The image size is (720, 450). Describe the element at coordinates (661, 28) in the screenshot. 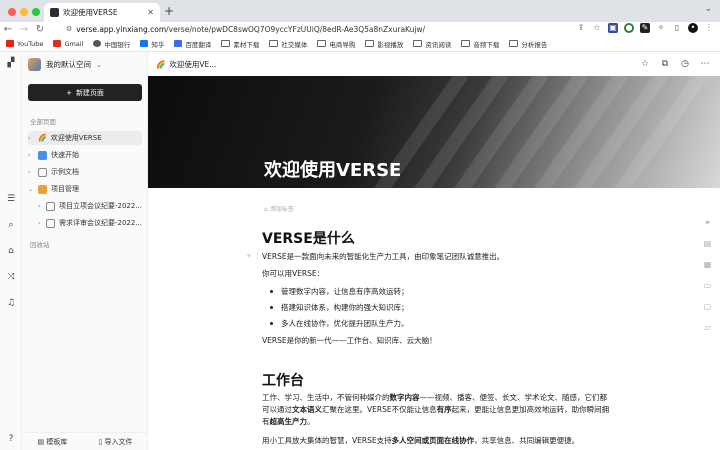

I see `extensions-puzzle-icon: ✧` at that location.